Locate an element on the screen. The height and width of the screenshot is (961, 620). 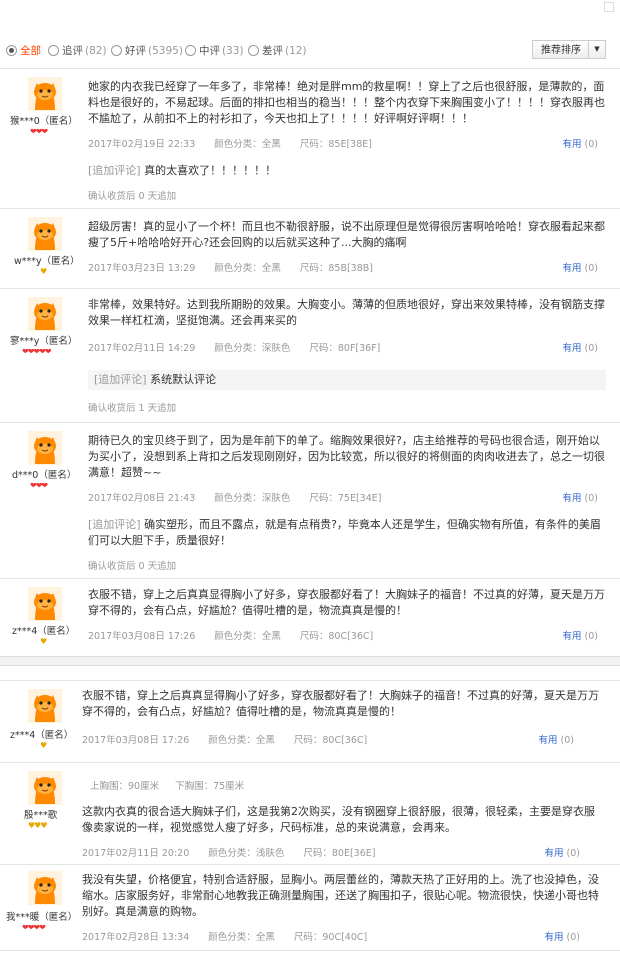
review-meta: 2017年02月11日 20:20 颜色分类：浅肤色 尺码：80E[36E] is located at coordinates (228, 852).